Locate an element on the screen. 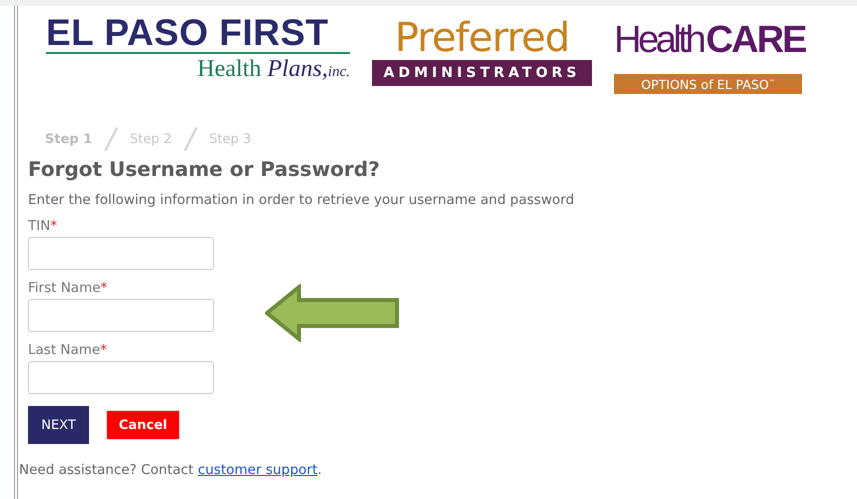 The width and height of the screenshot is (857, 499). field-label: TIN* is located at coordinates (43, 226).